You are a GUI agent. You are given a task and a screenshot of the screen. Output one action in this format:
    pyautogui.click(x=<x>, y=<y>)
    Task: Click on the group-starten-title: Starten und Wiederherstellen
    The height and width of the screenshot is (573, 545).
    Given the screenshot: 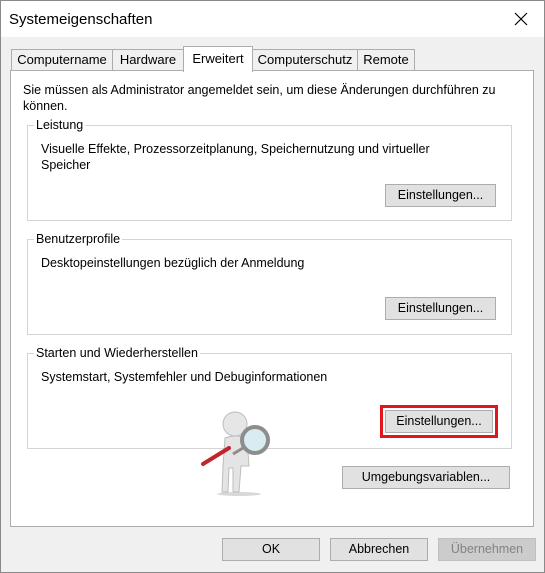 What is the action you would take?
    pyautogui.click(x=117, y=353)
    